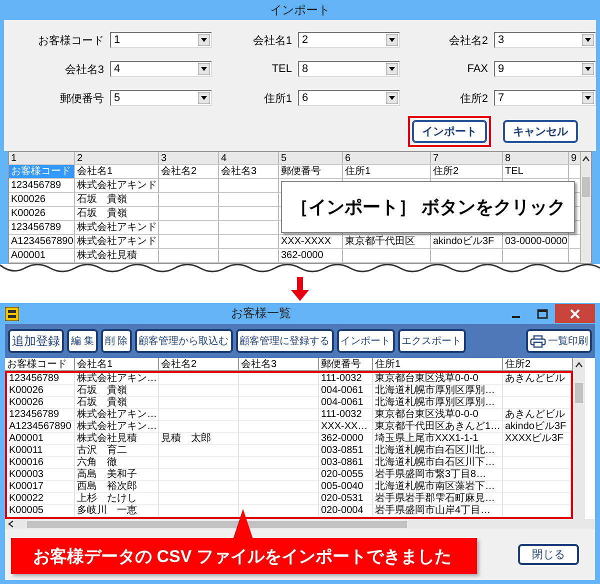 Image resolution: width=600 pixels, height=584 pixels. What do you see at coordinates (278, 99) in the screenshot?
I see `field-label: 住所1` at bounding box center [278, 99].